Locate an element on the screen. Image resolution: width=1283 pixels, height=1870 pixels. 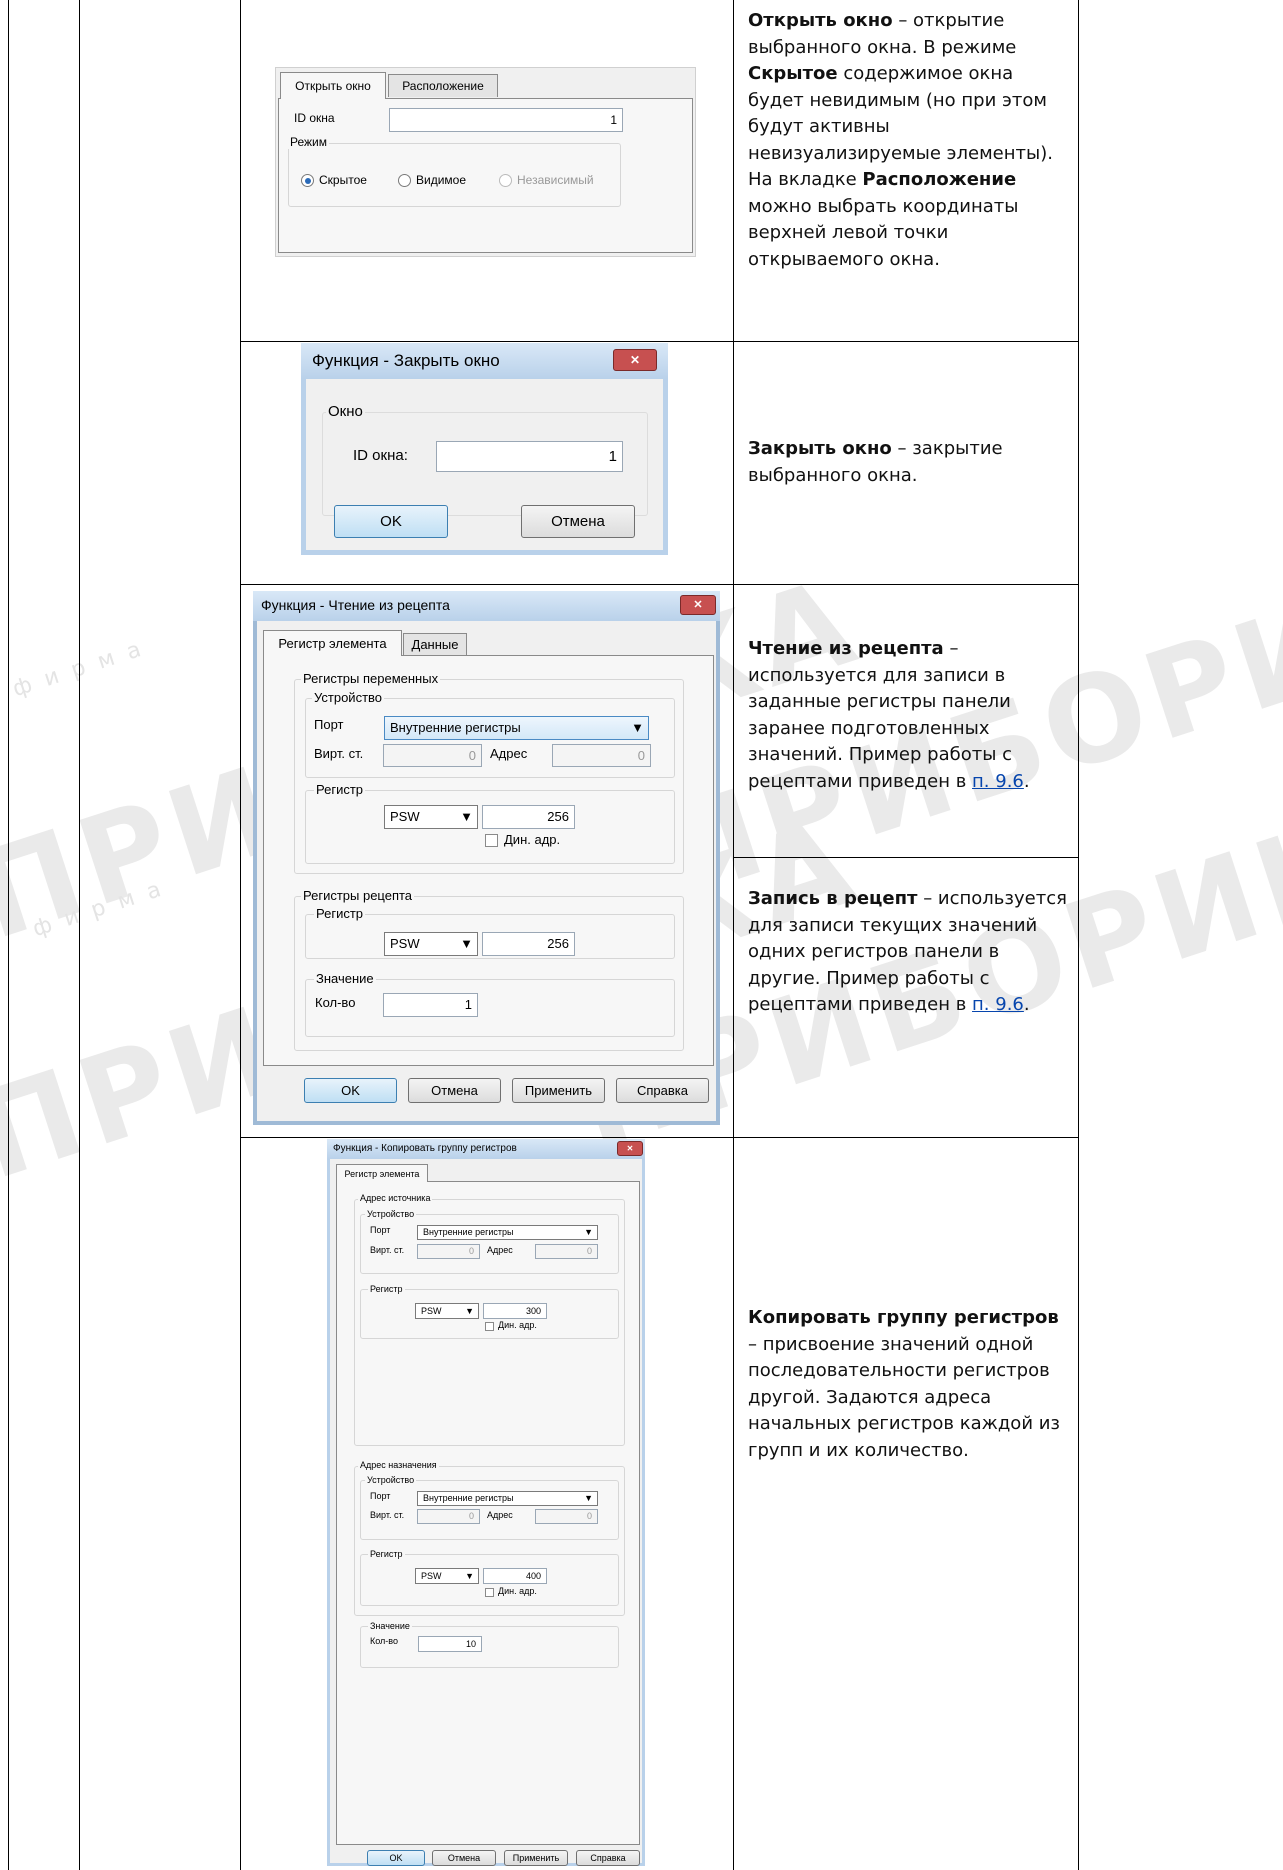
value-group is located at coordinates (490, 1008).